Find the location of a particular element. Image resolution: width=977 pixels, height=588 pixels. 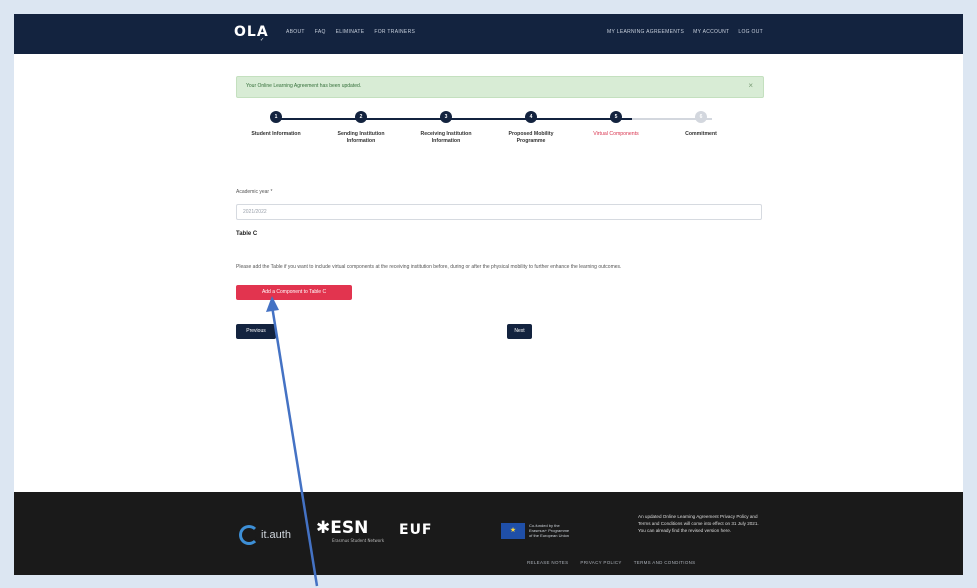

footer-link-terms: Terms and Conditions is located at coordinates (665, 562).